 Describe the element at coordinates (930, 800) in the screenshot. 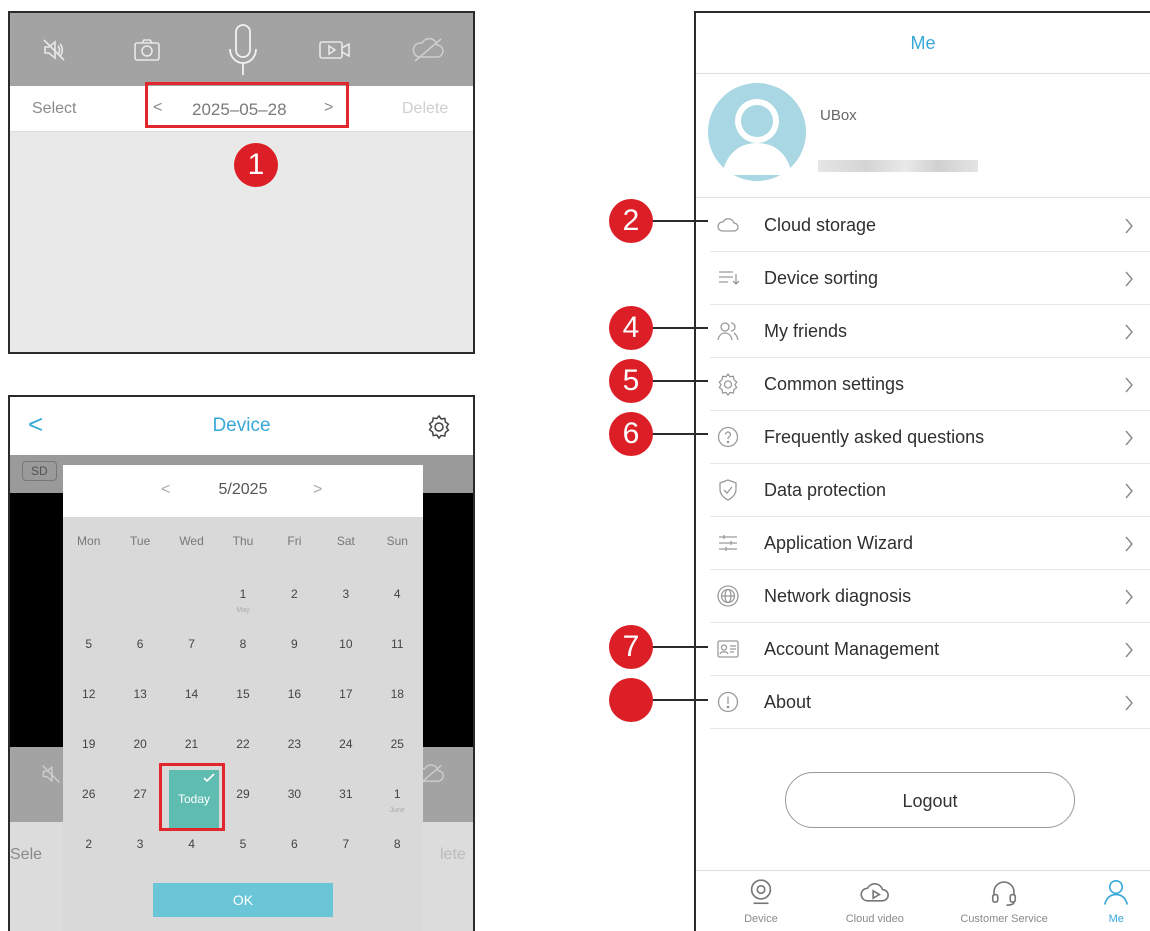

I see `logout-button: Logout` at that location.